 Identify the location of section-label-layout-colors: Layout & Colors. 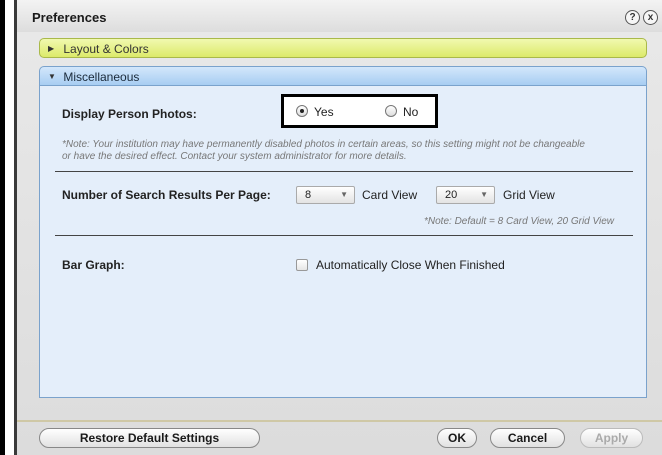
(106, 49).